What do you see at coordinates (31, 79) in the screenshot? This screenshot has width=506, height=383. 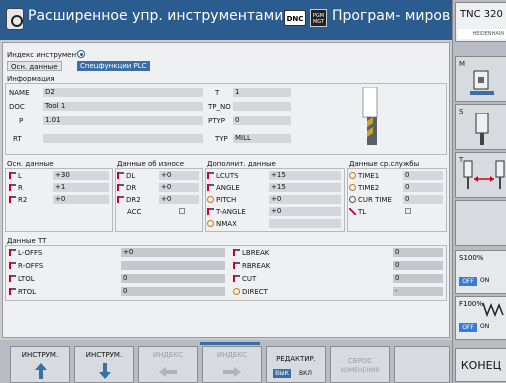 I see `info-section-title: Информация` at bounding box center [31, 79].